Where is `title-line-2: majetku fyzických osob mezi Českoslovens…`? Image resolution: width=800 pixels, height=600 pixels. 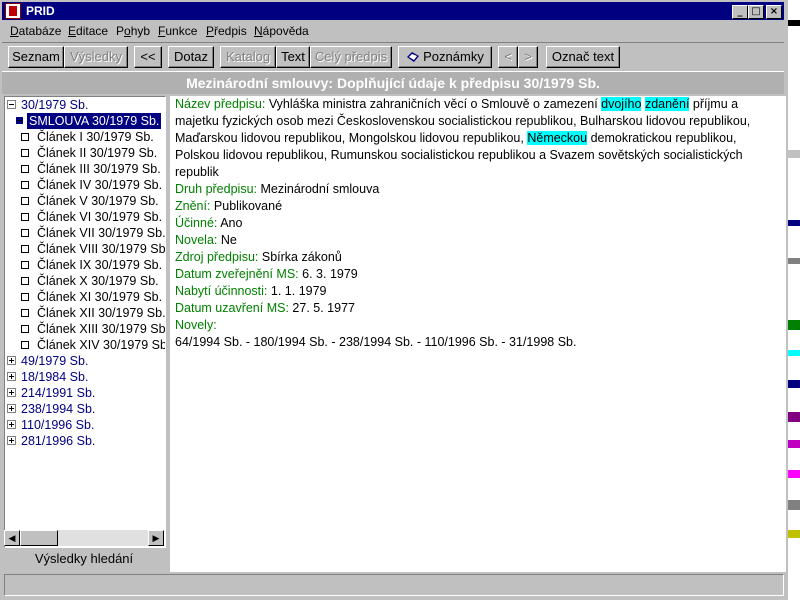 title-line-2: majetku fyzických osob mezi Českoslovens… is located at coordinates (463, 121).